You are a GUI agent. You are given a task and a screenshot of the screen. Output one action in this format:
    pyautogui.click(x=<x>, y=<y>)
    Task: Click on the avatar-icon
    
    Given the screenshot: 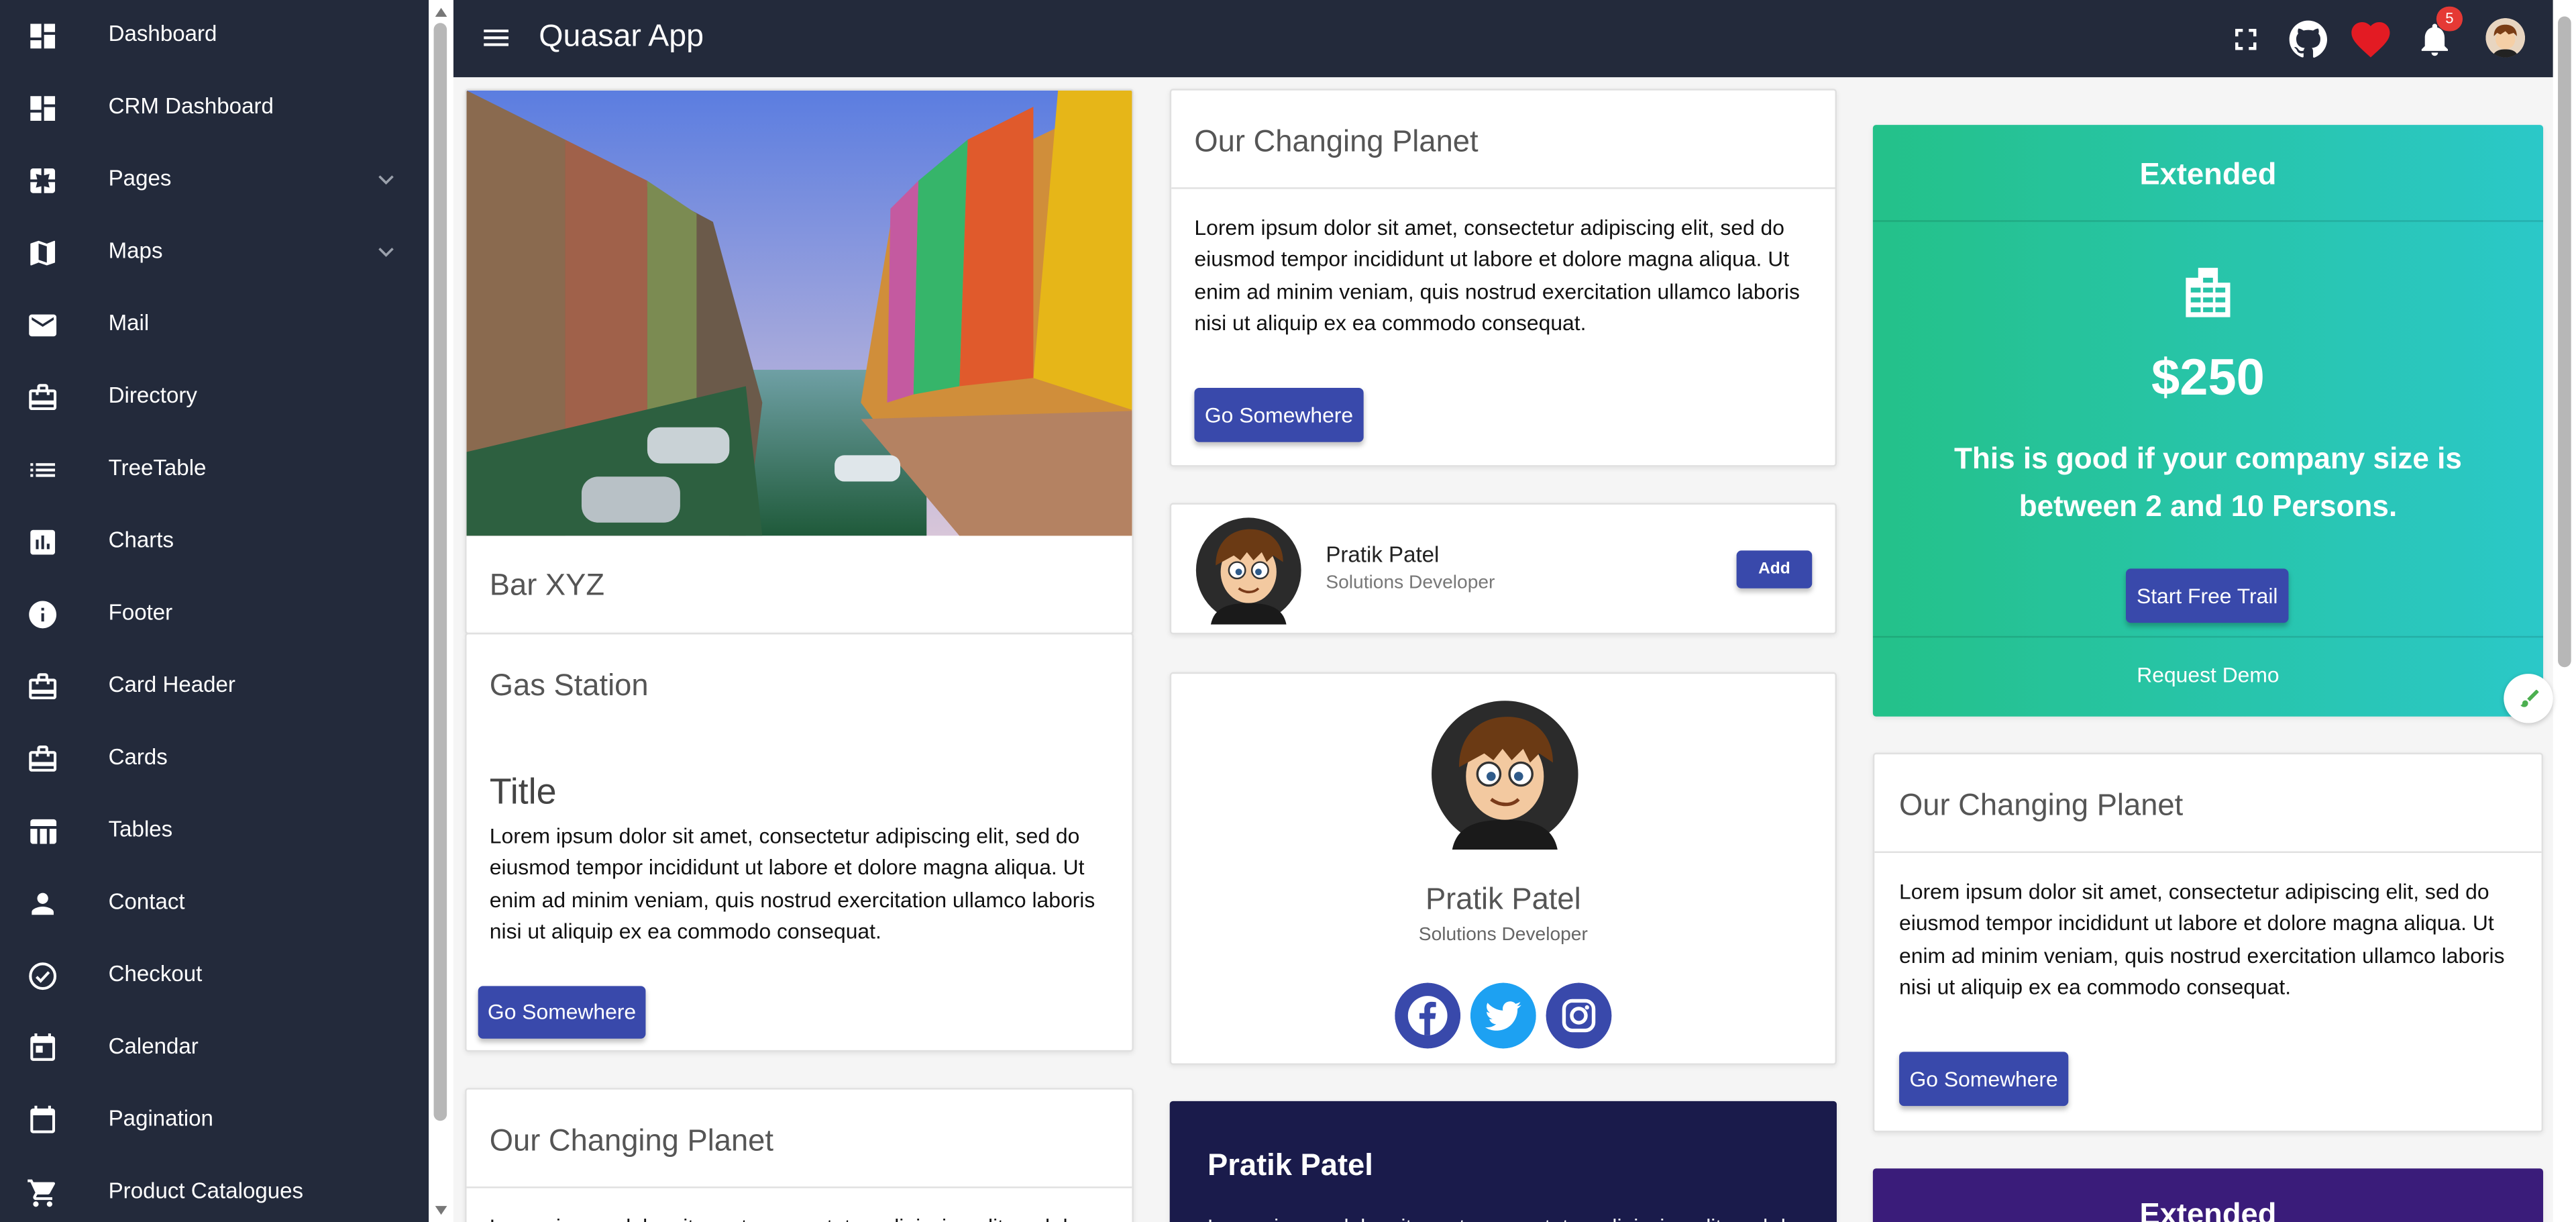 What is the action you would take?
    pyautogui.click(x=2505, y=37)
    